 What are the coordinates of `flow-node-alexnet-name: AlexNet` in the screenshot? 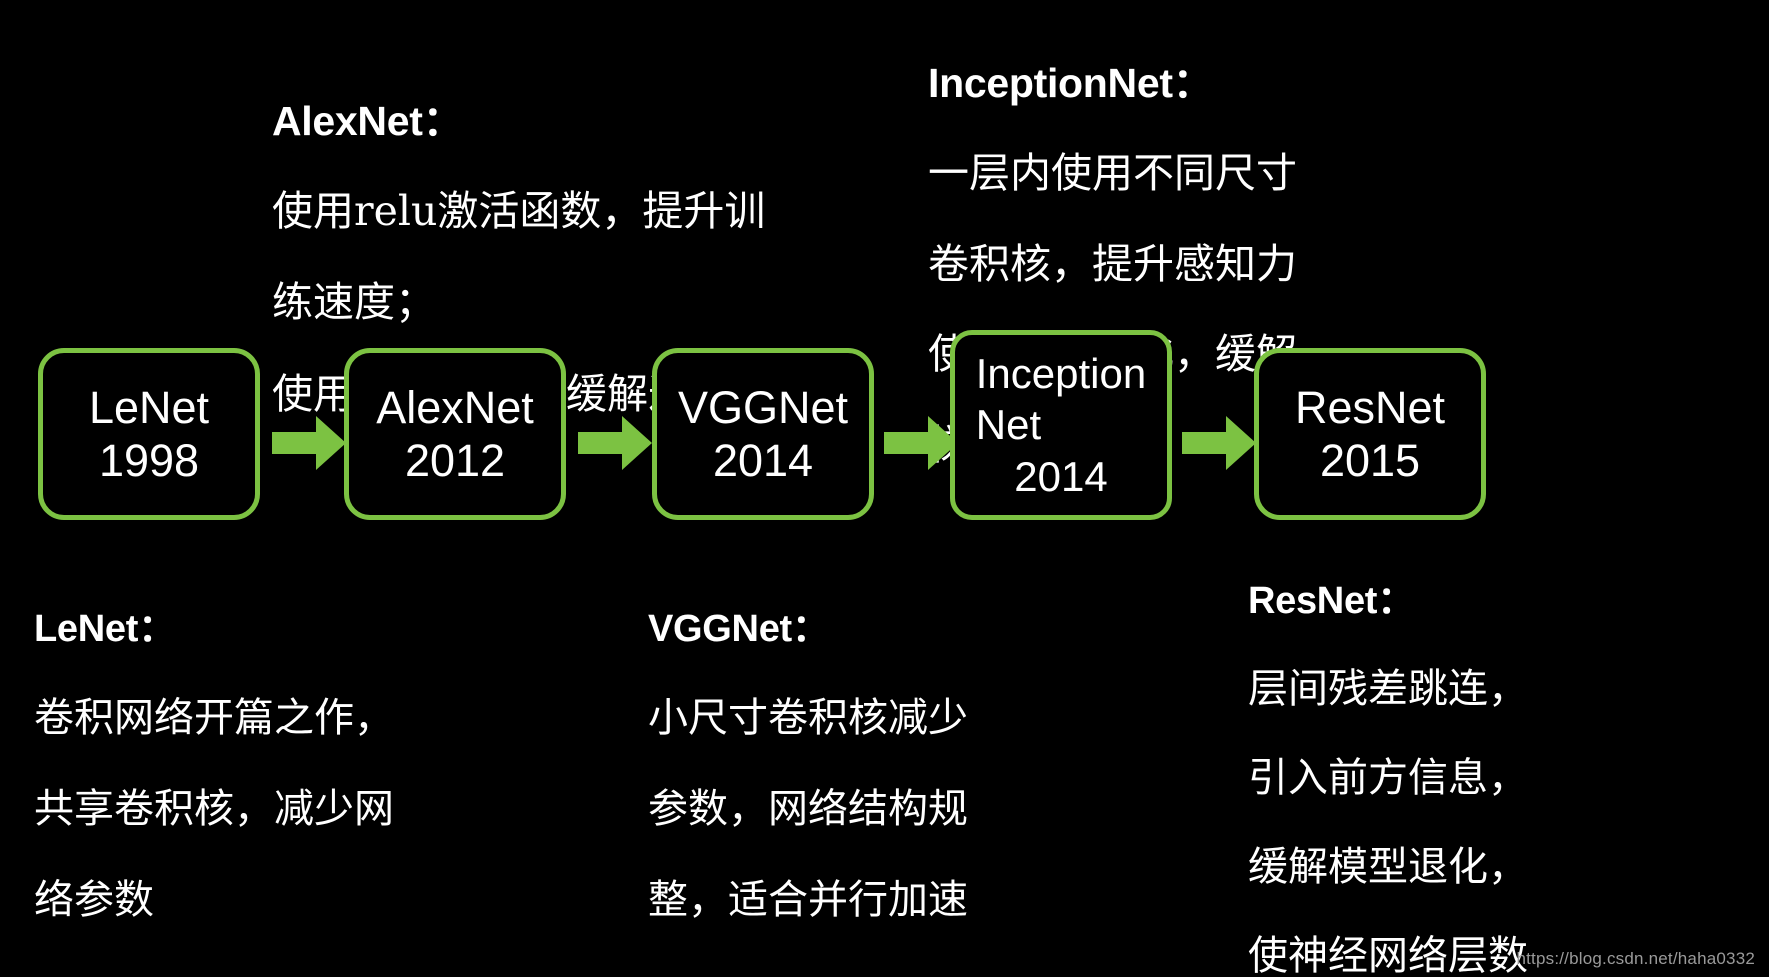 It's located at (455, 407).